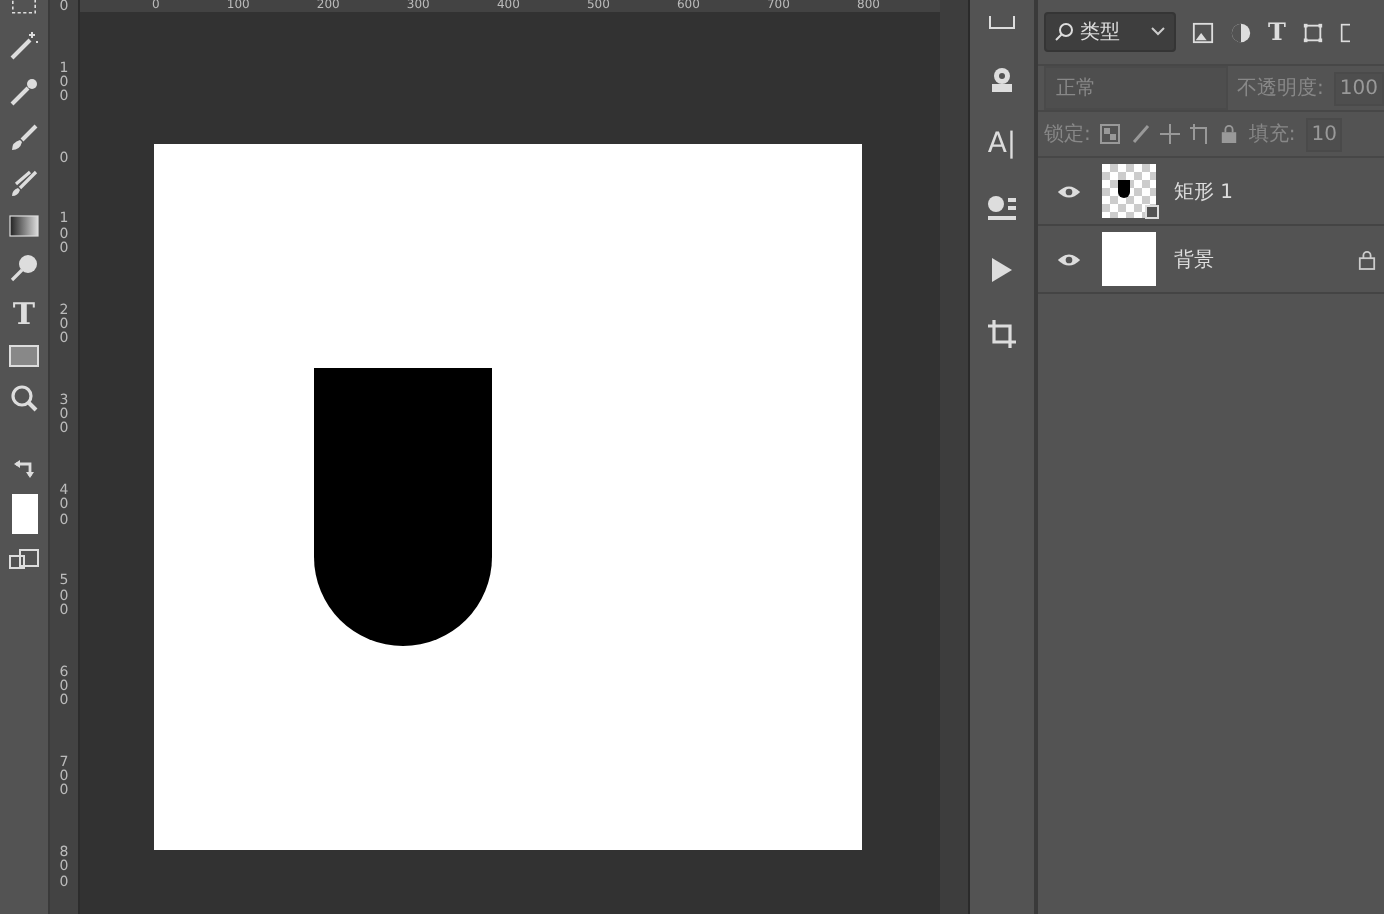 This screenshot has height=914, width=1384. I want to click on dodge-icon, so click(24, 268).